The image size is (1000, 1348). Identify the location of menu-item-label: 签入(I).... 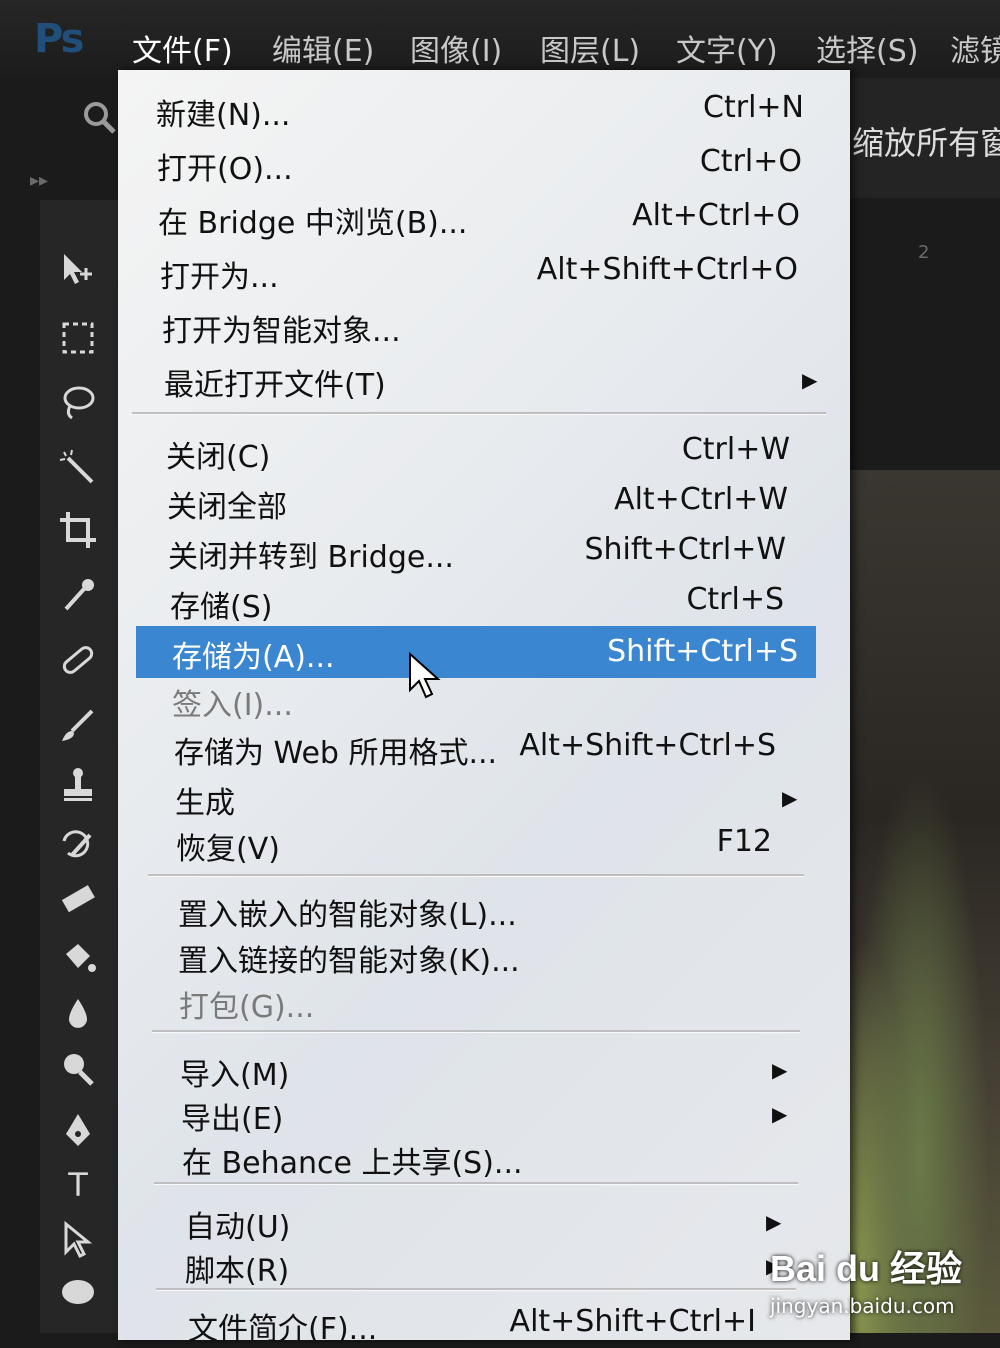
(232, 705).